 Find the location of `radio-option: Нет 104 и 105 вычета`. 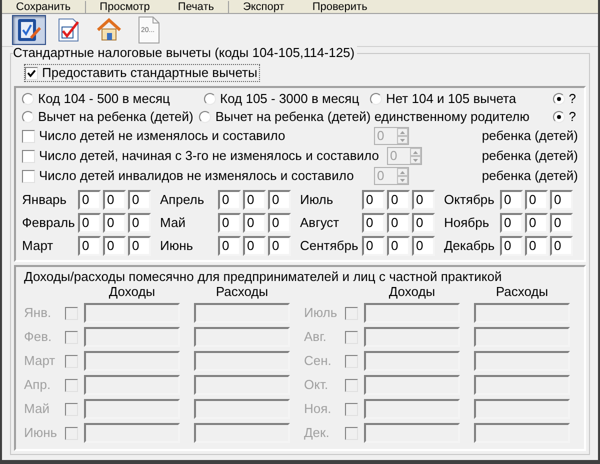

radio-option: Нет 104 и 105 вычета is located at coordinates (453, 99).